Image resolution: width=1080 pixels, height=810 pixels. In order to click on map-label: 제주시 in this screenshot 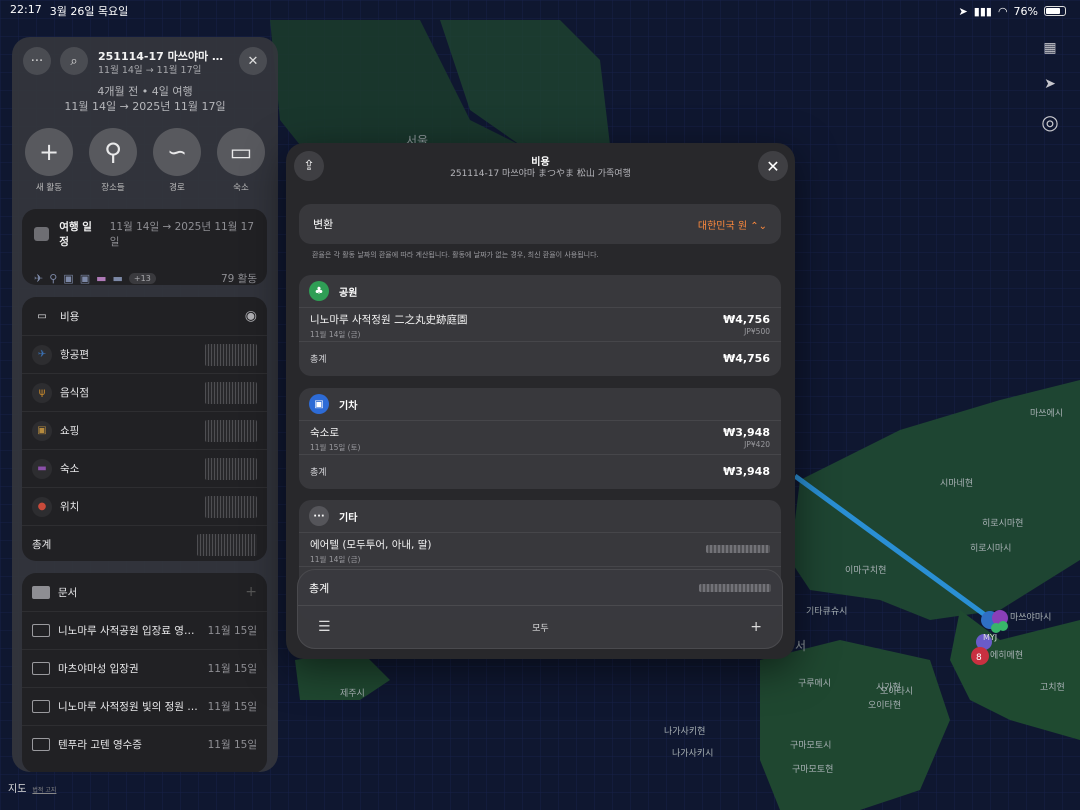, I will do `click(352, 694)`.